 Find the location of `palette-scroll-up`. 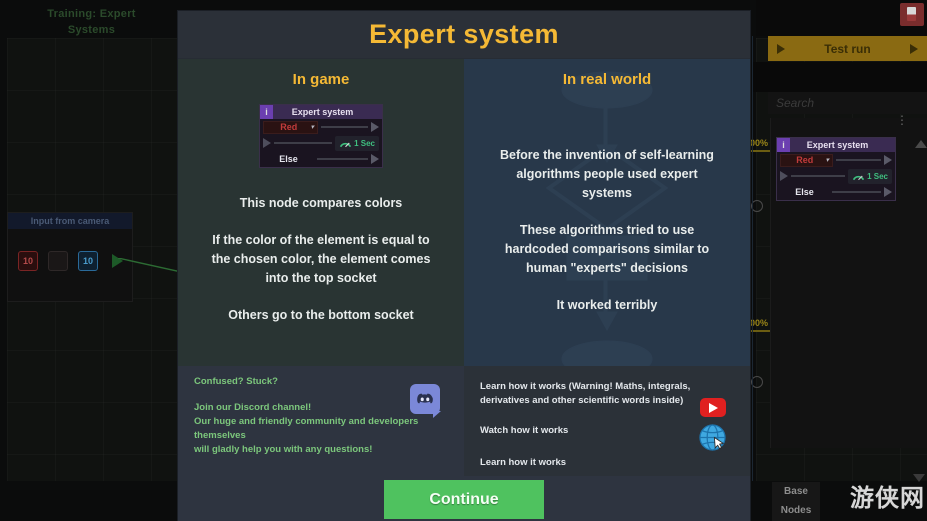

palette-scroll-up is located at coordinates (921, 144).